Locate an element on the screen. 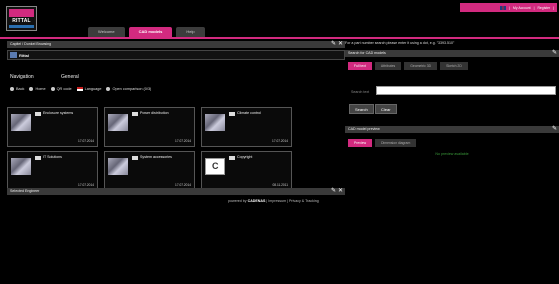  main-tabs: Welcome CAD models Help is located at coordinates (146, 32).